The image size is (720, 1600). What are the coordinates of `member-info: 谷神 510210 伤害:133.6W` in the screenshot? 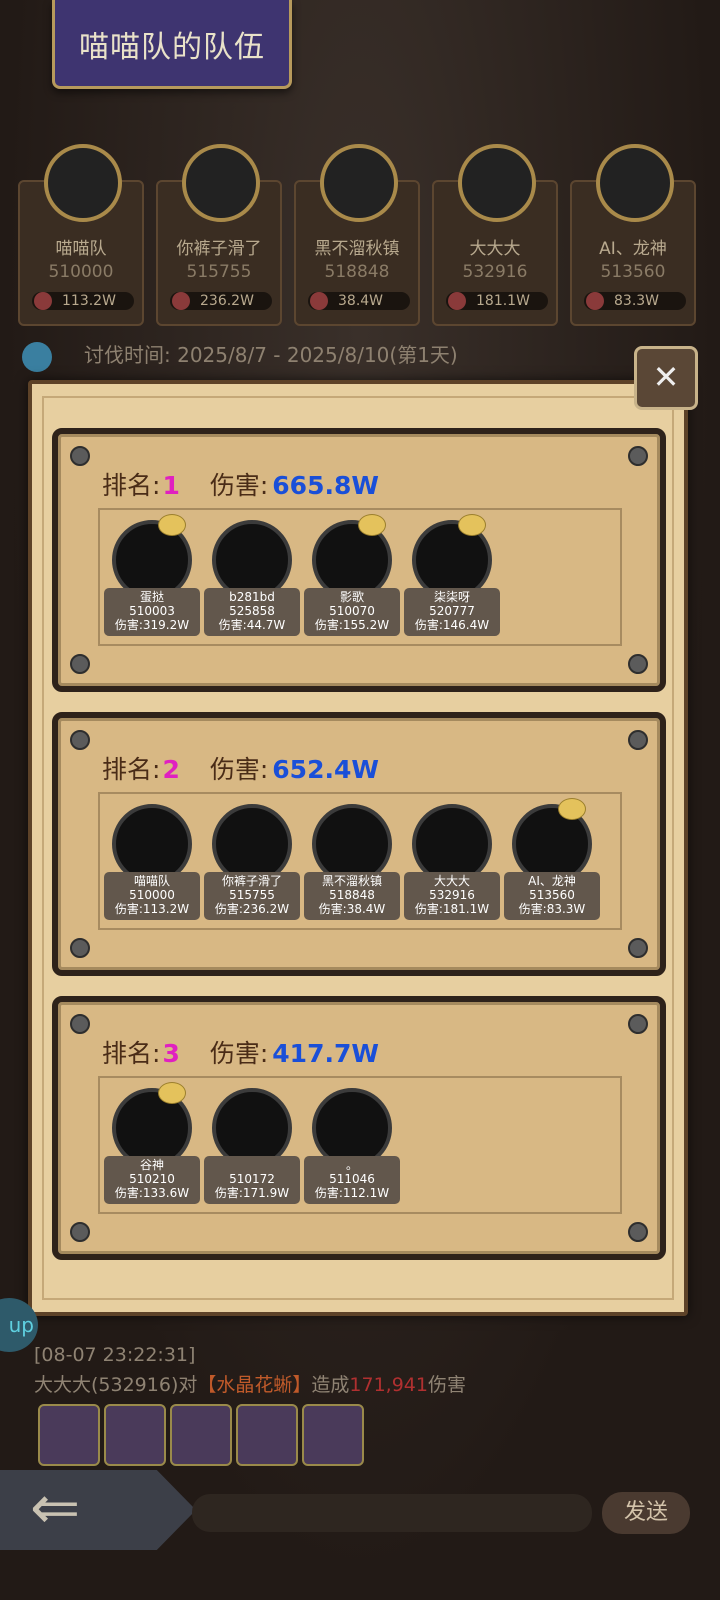 It's located at (152, 1180).